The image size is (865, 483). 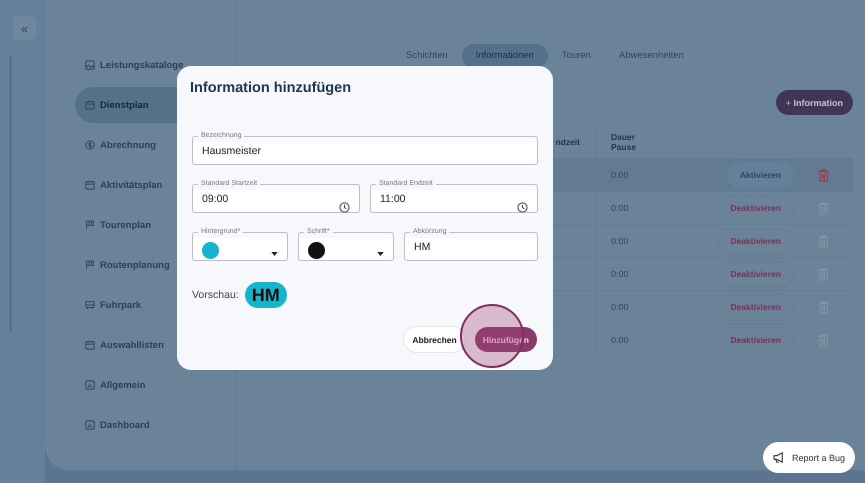 I want to click on image-icon, so click(x=90, y=65).